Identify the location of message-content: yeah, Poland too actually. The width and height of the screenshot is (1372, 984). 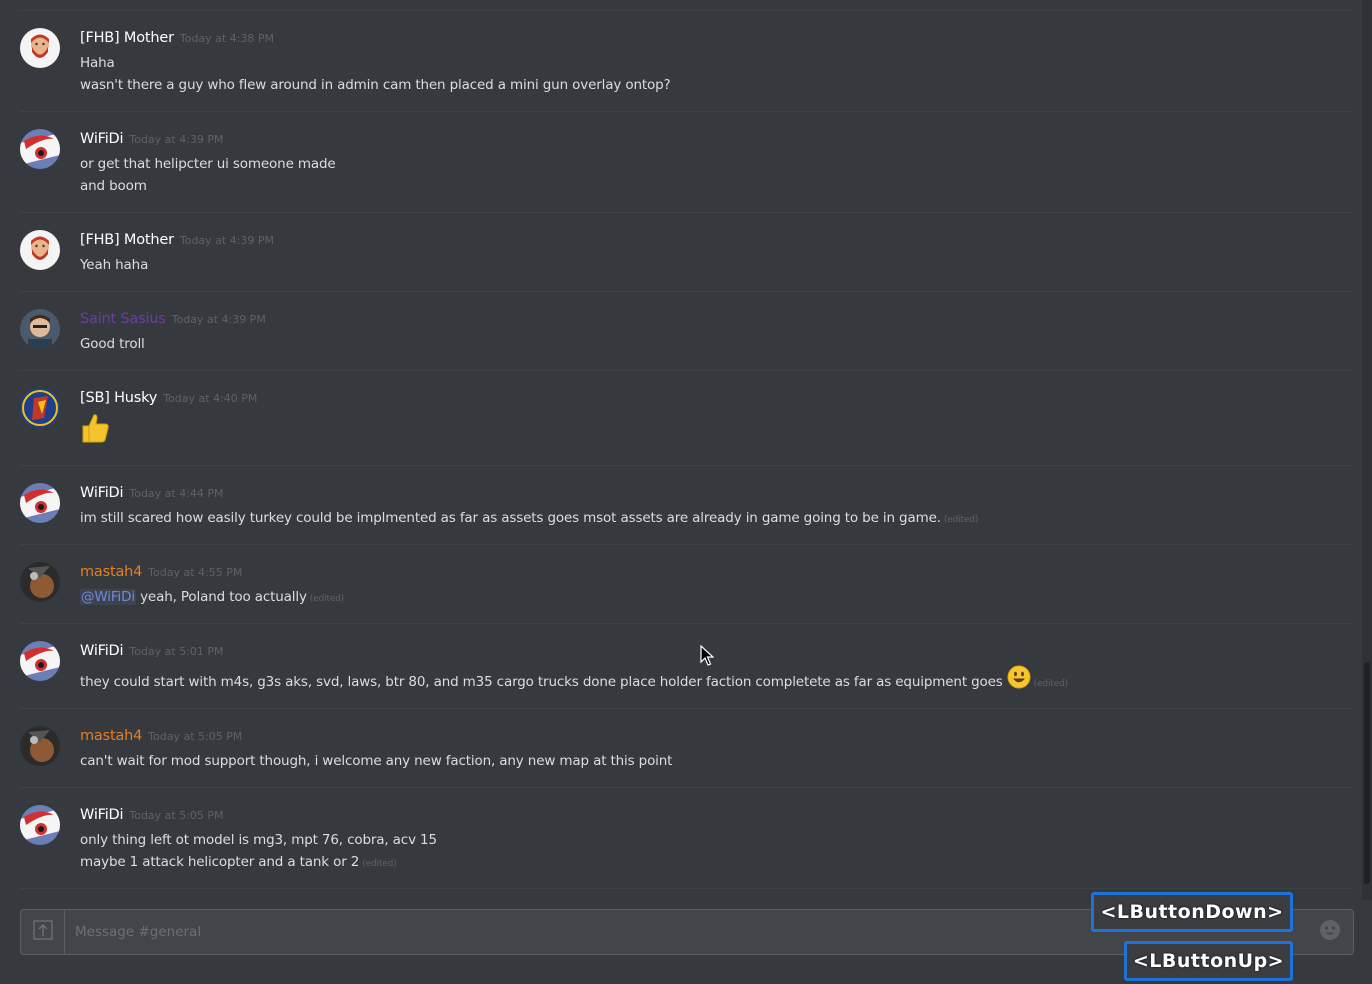
(221, 597).